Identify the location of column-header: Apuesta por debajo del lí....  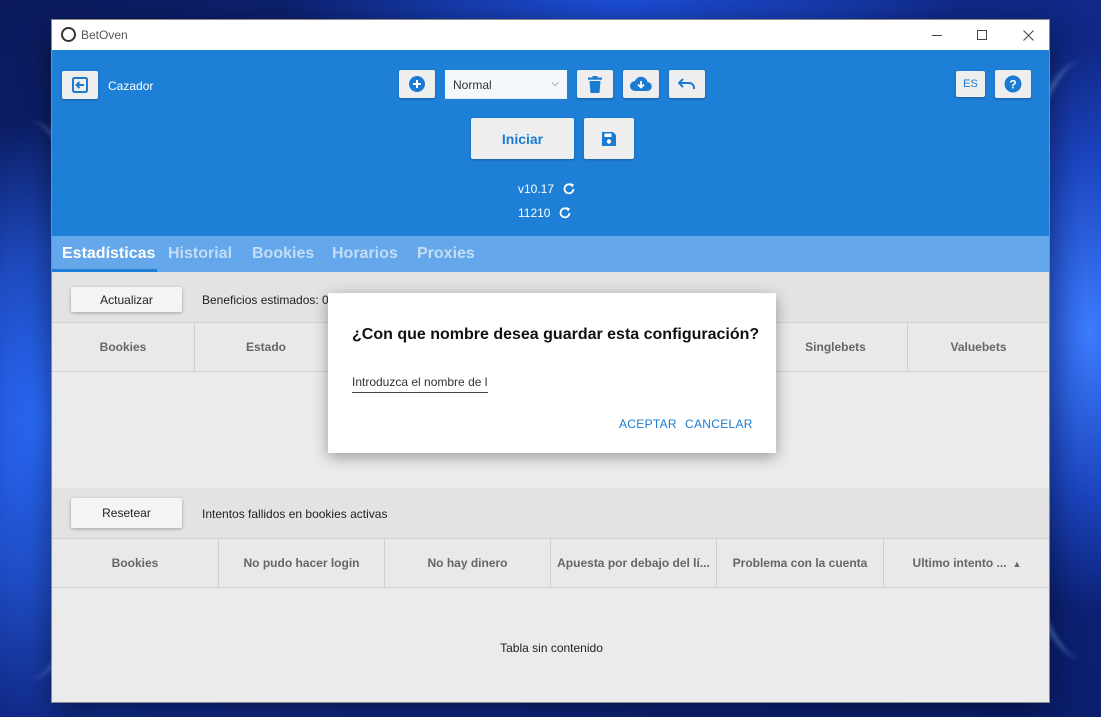
(634, 563).